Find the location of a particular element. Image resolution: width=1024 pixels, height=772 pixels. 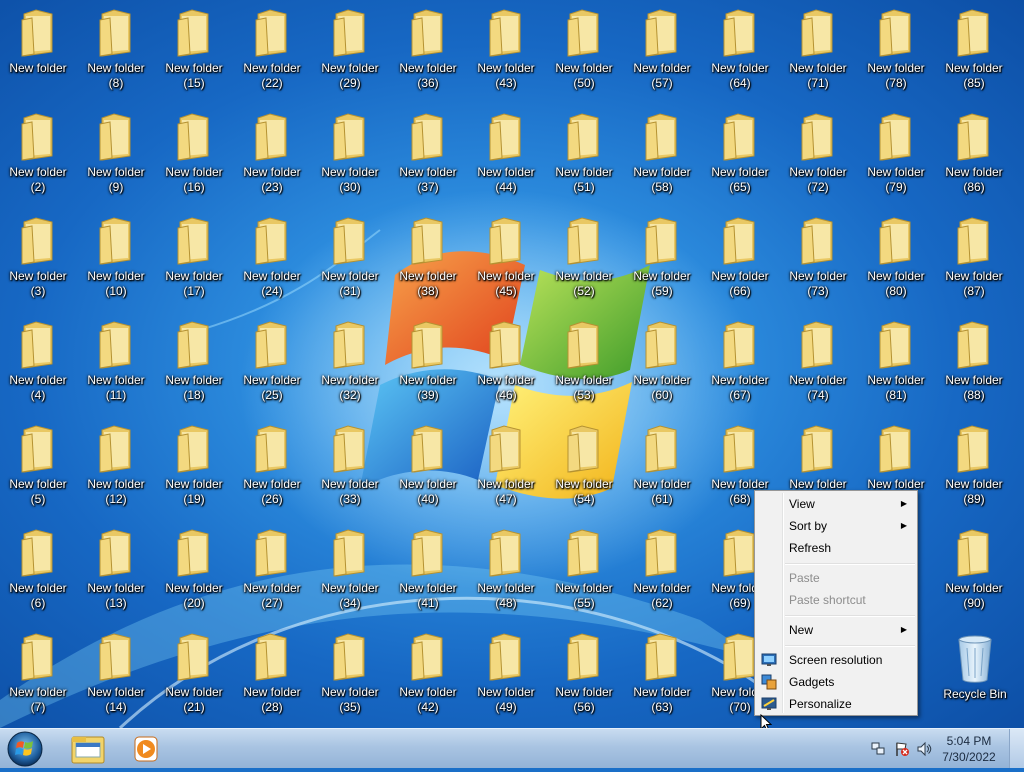

menu-item-sort-by: Sort by ▶ is located at coordinates (836, 526).